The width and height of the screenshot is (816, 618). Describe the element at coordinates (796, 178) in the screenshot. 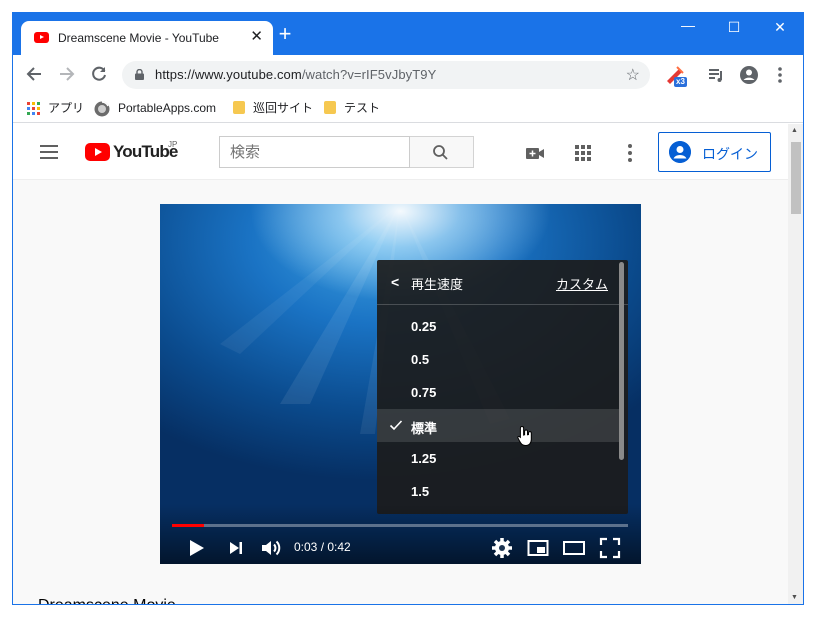

I see `scroll-thumb` at that location.